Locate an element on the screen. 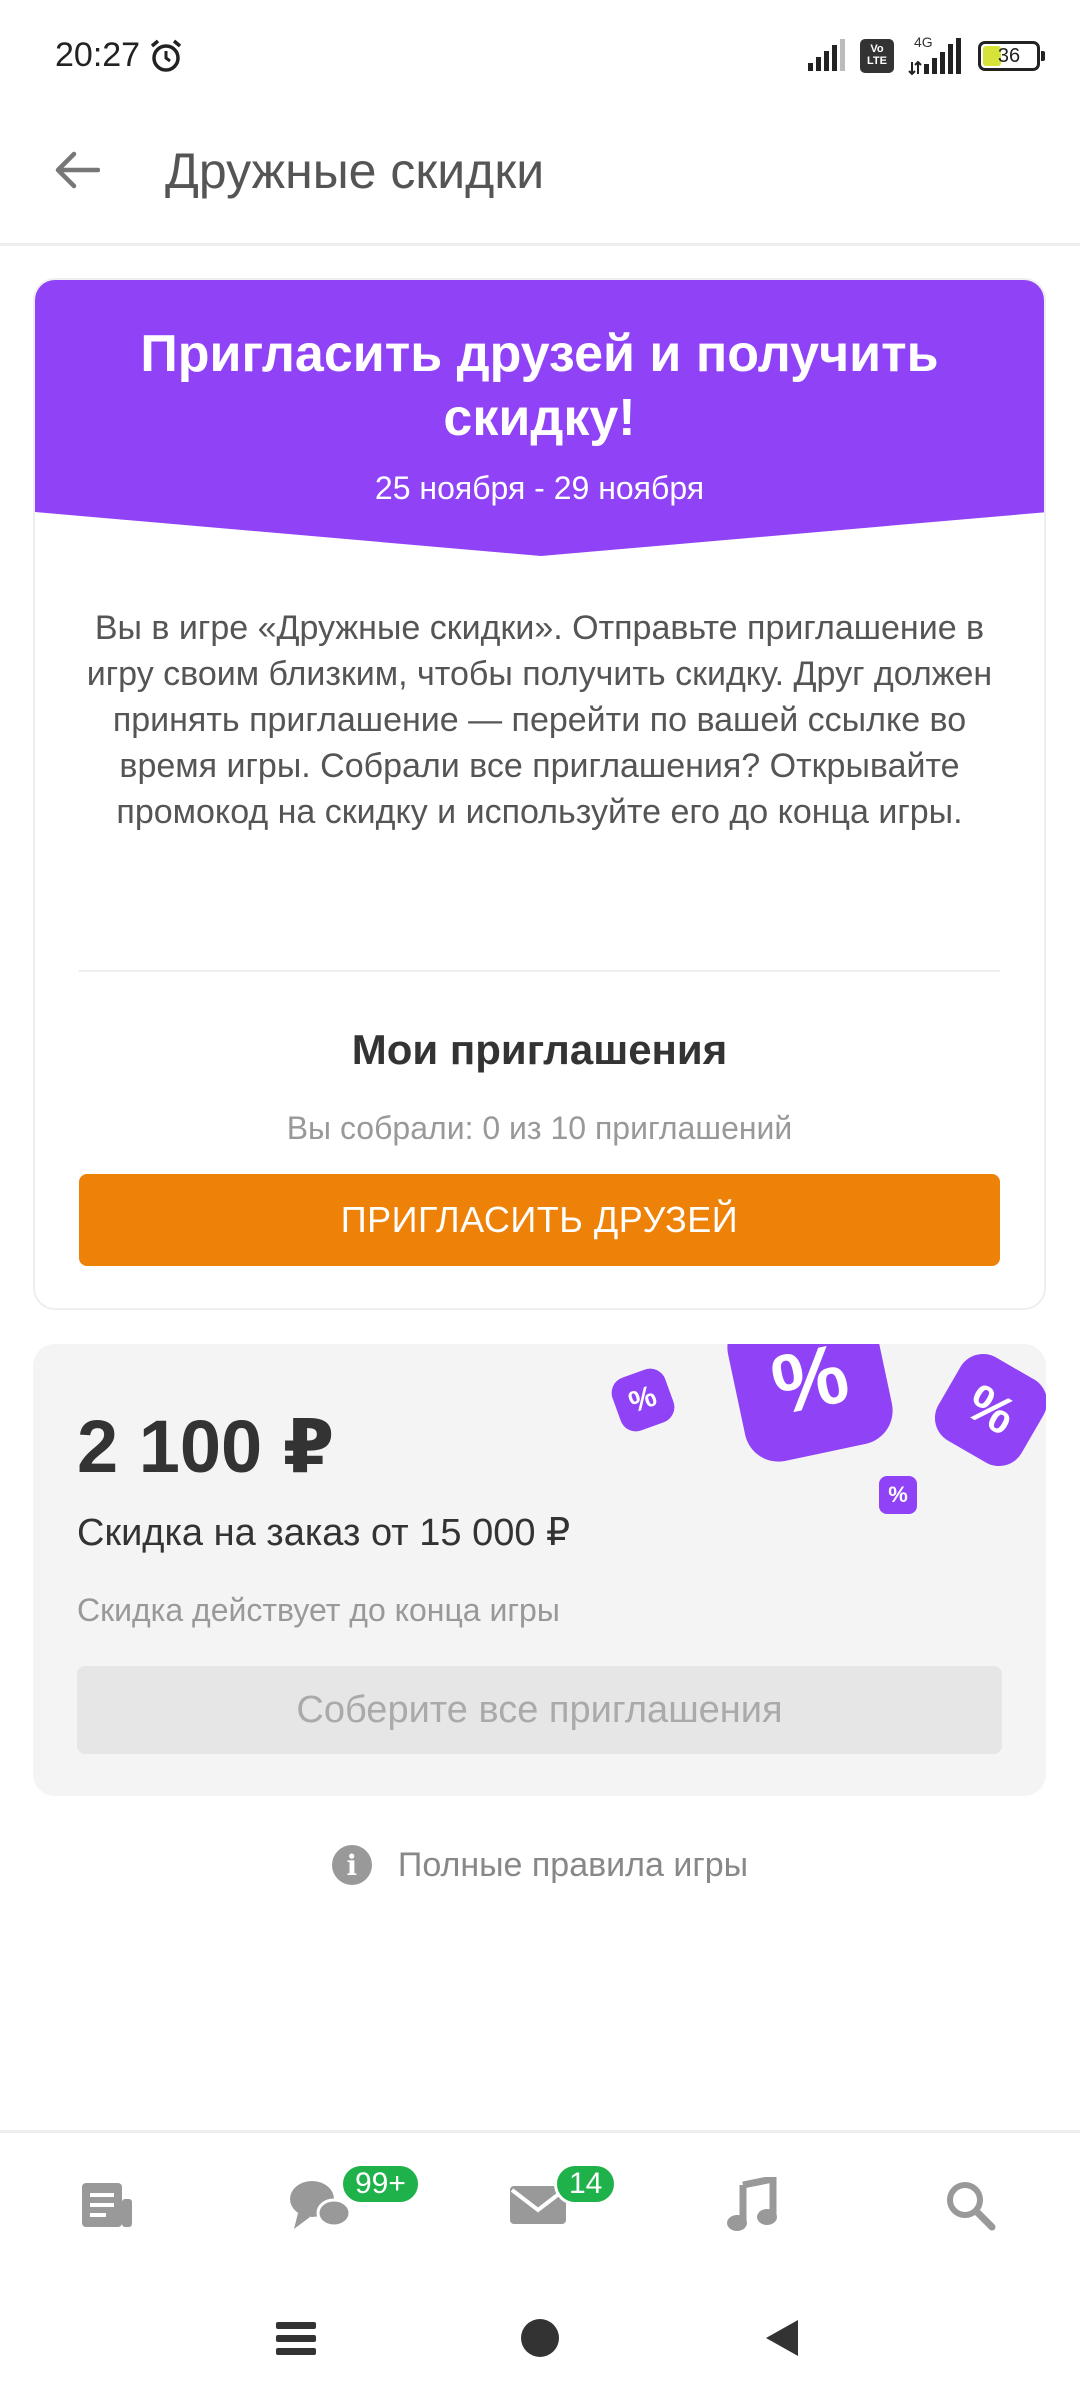 The image size is (1080, 2400). system-nav is located at coordinates (540, 2336).